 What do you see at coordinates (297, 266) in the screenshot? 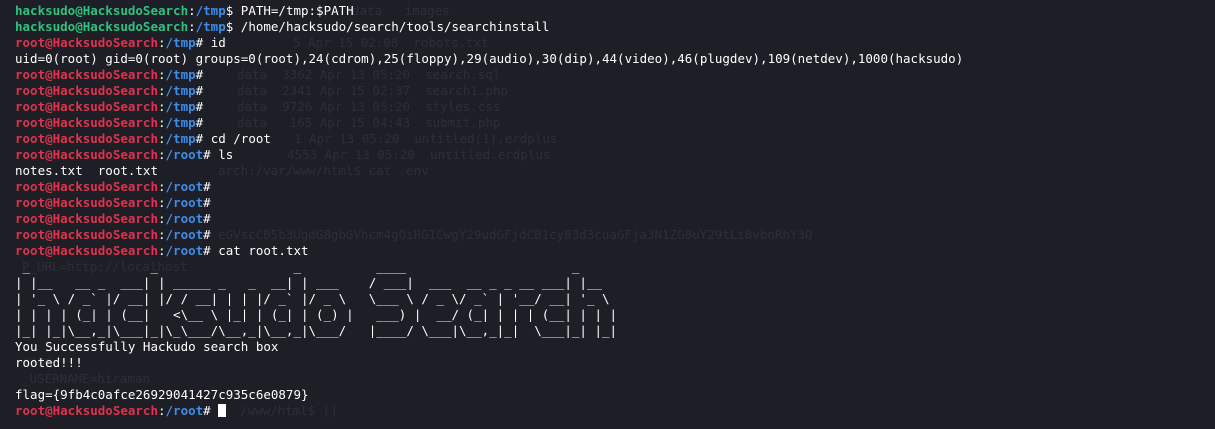
I see `ascii-banner-line: _ _ _ ____ _` at bounding box center [297, 266].